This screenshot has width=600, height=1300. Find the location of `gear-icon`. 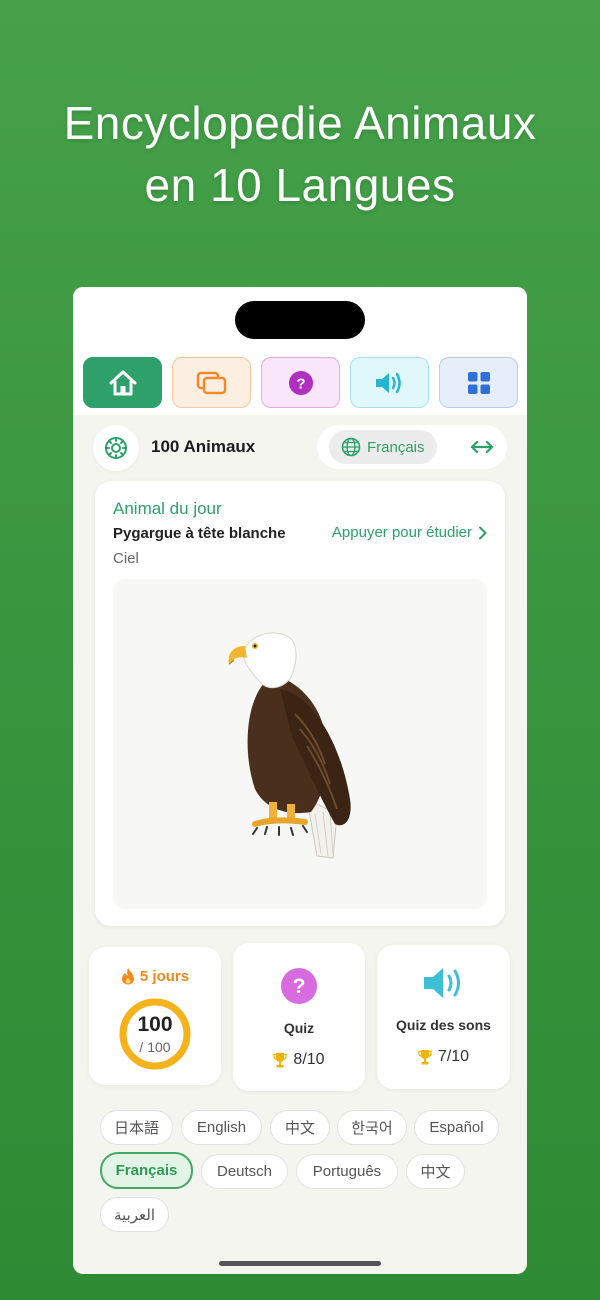

gear-icon is located at coordinates (116, 448).